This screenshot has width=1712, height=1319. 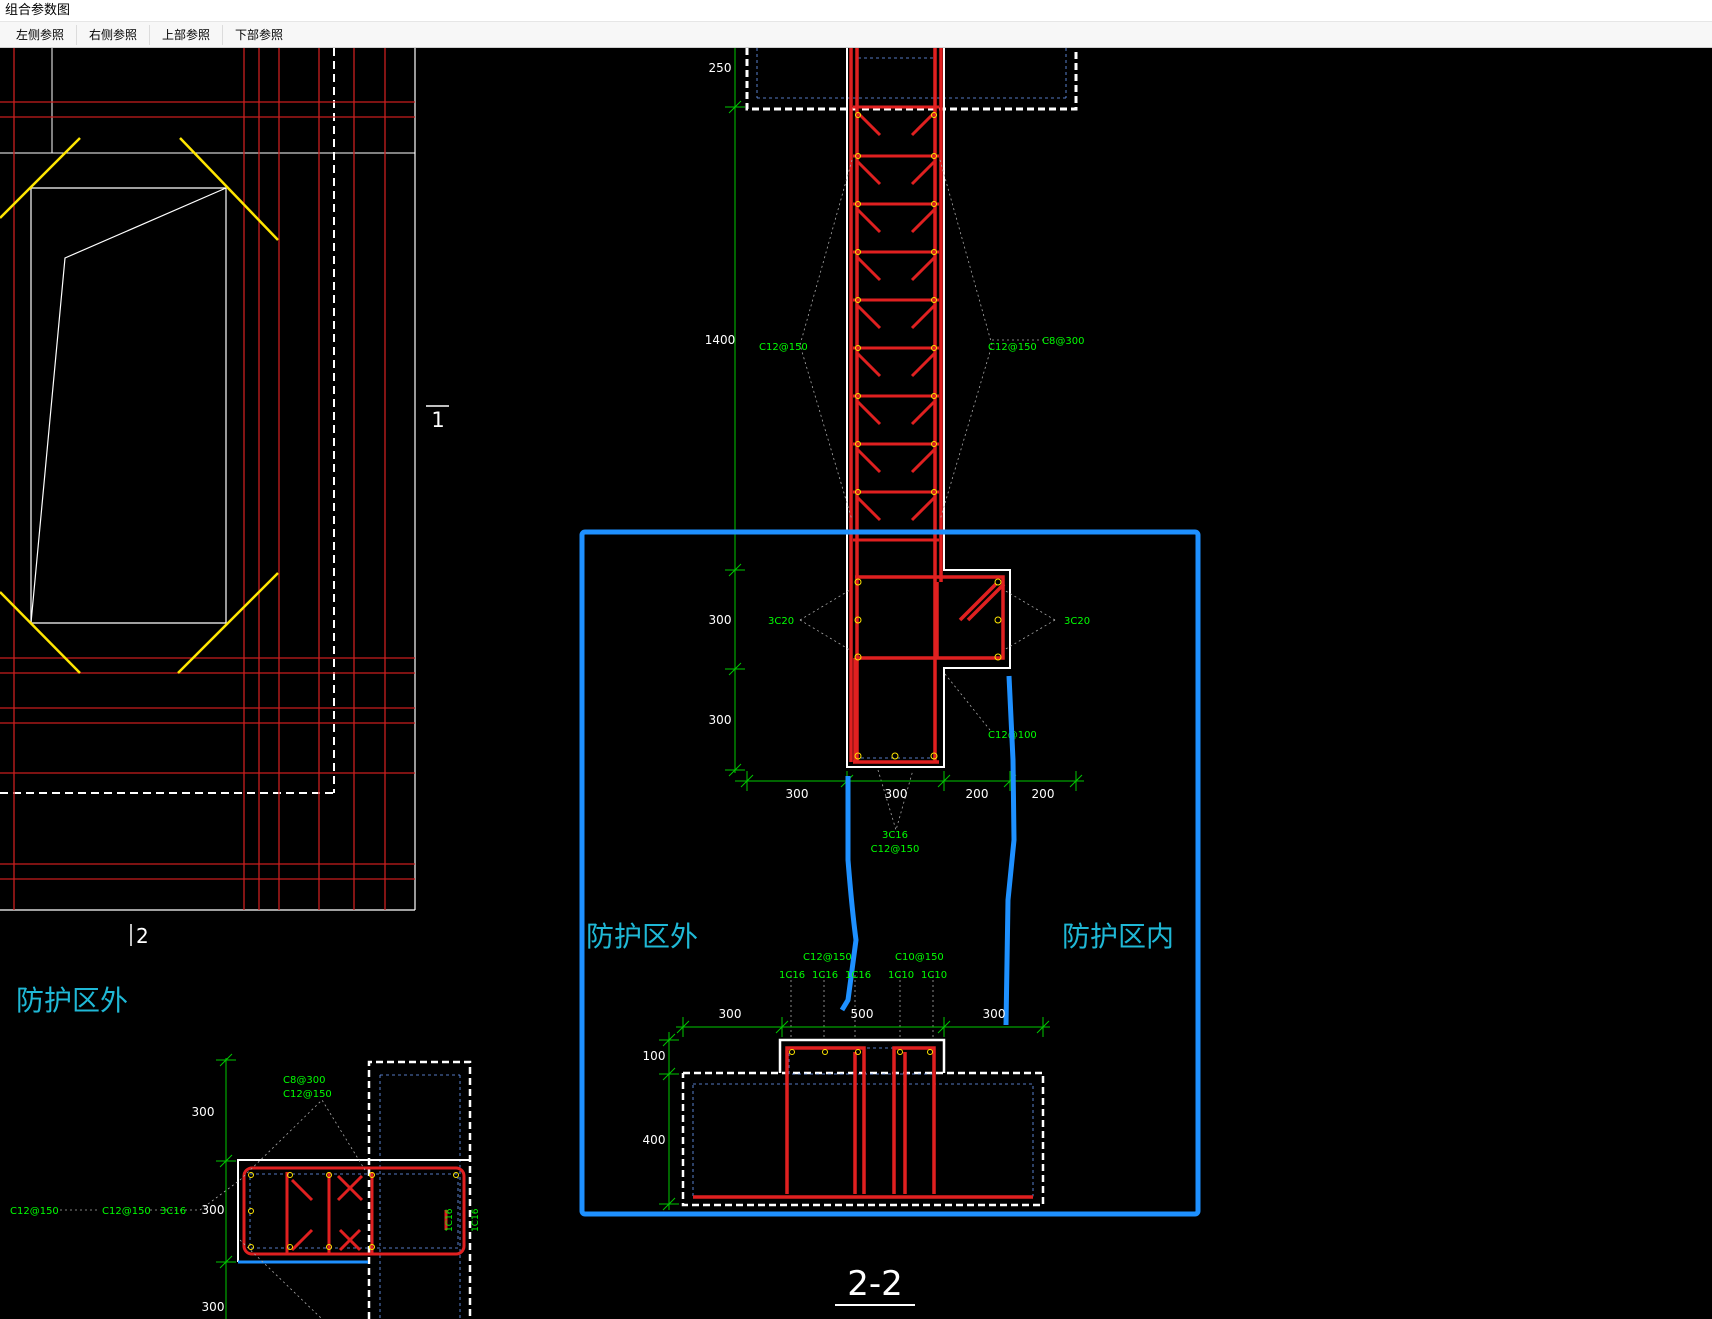 What do you see at coordinates (437, 420) in the screenshot?
I see `section-mark-1: 1` at bounding box center [437, 420].